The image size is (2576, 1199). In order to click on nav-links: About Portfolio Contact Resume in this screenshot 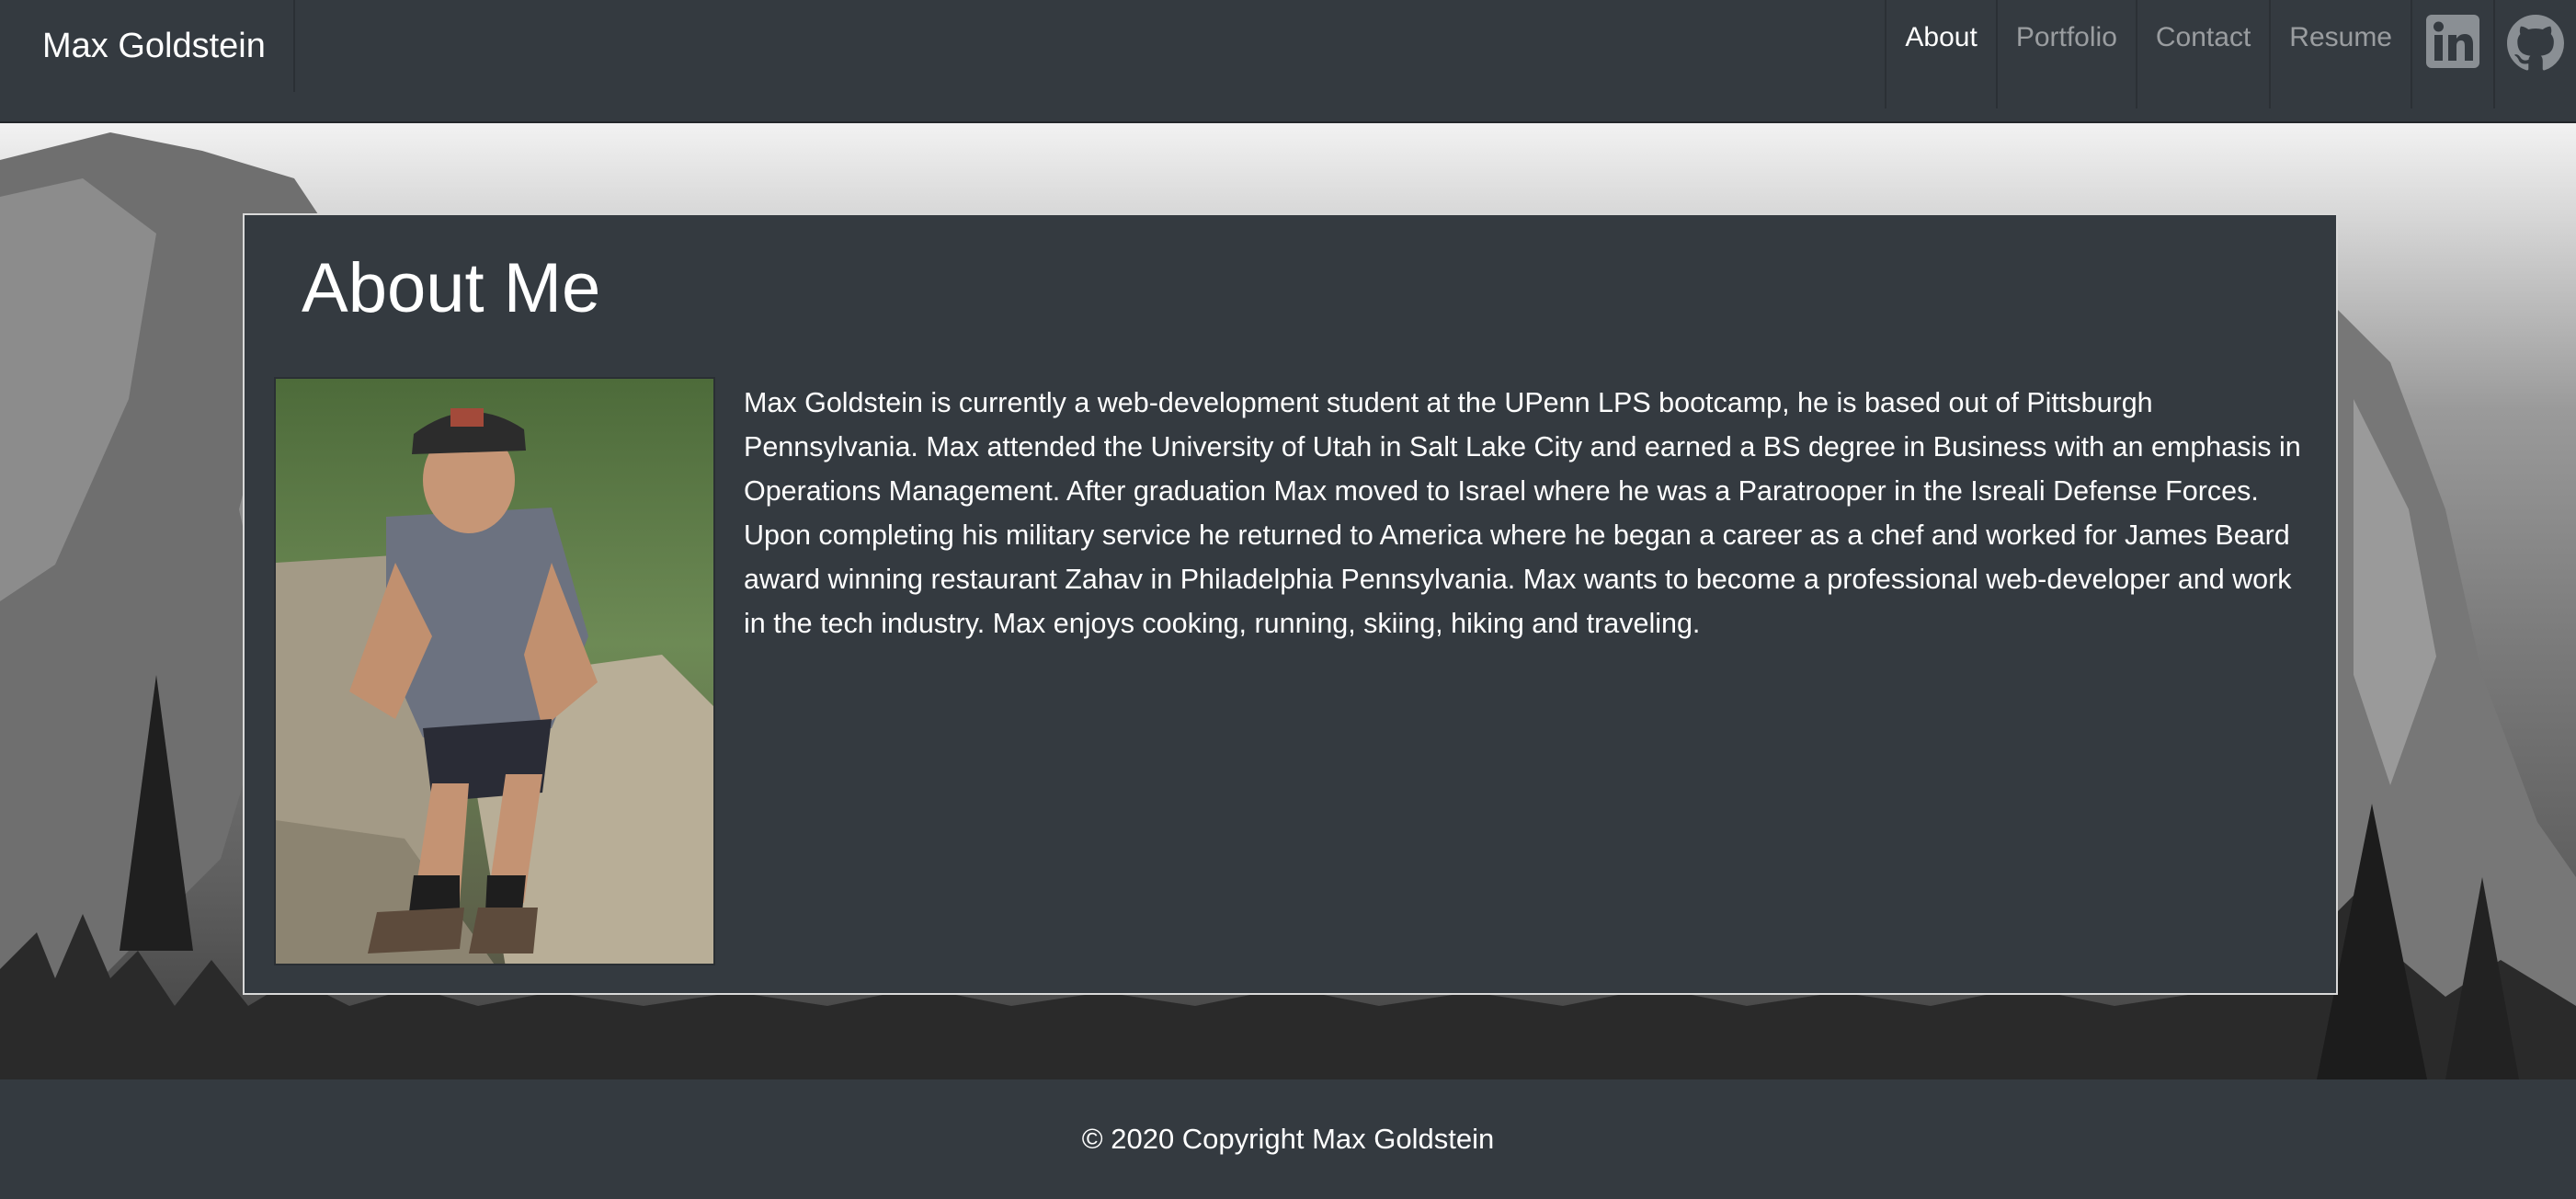, I will do `click(2230, 54)`.